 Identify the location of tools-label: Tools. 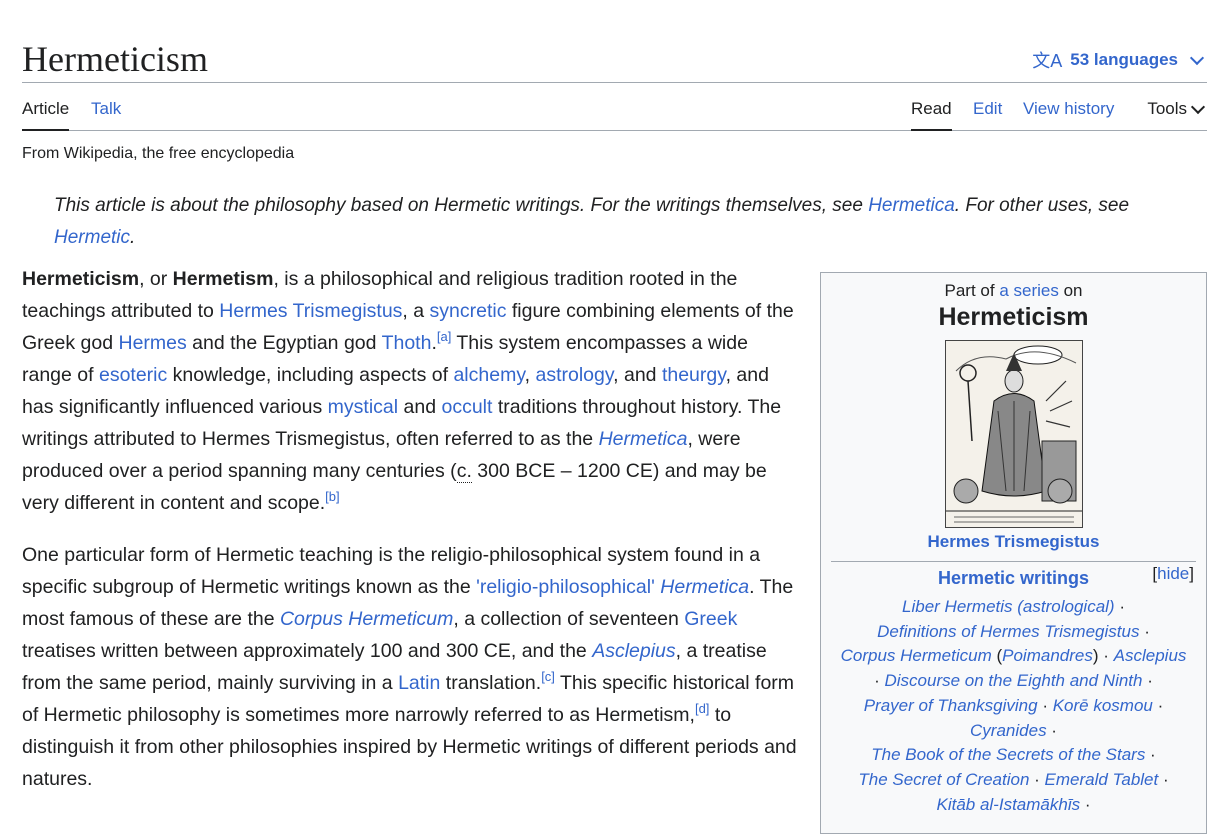
(1167, 108).